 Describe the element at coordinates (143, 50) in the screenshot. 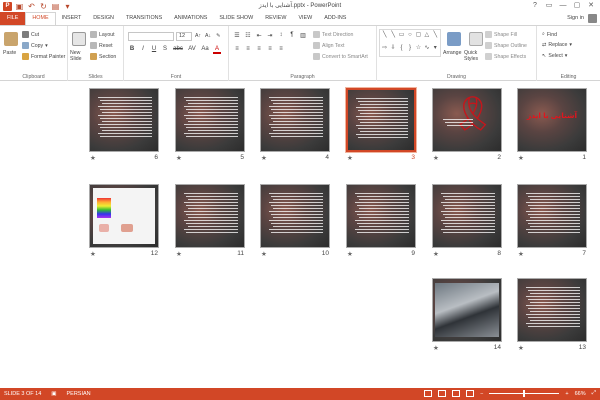

I see `italic-button: I` at that location.